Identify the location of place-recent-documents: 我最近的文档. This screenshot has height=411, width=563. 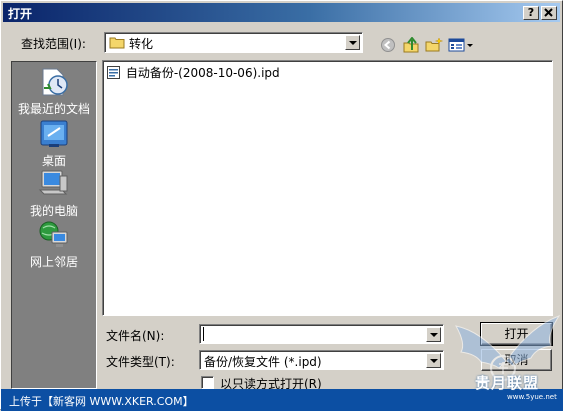
(54, 91).